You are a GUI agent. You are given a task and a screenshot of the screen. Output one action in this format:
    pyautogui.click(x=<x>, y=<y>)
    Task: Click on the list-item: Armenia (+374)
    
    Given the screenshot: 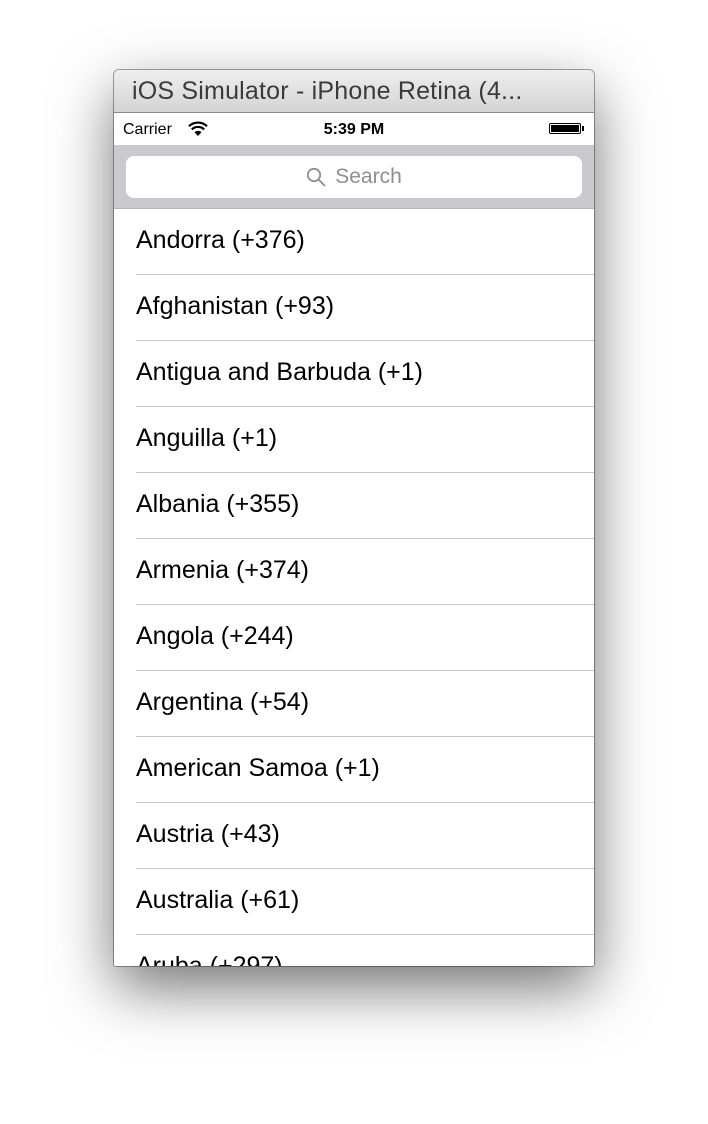 What is the action you would take?
    pyautogui.click(x=354, y=572)
    